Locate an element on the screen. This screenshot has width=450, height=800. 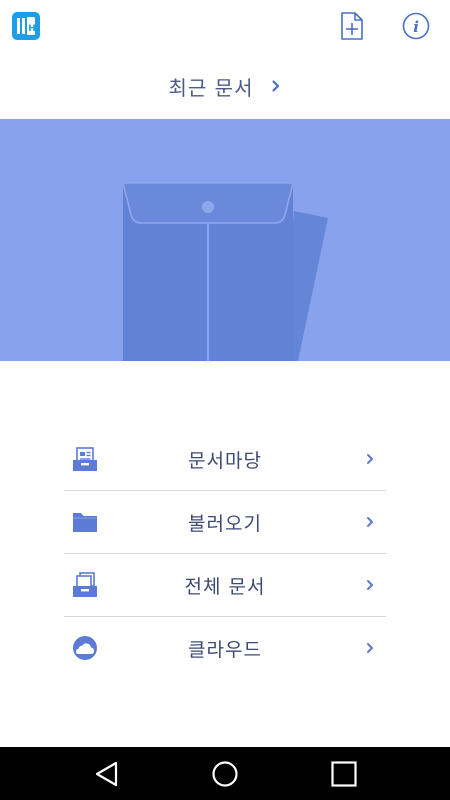
back-triangle-icon is located at coordinates (106, 774).